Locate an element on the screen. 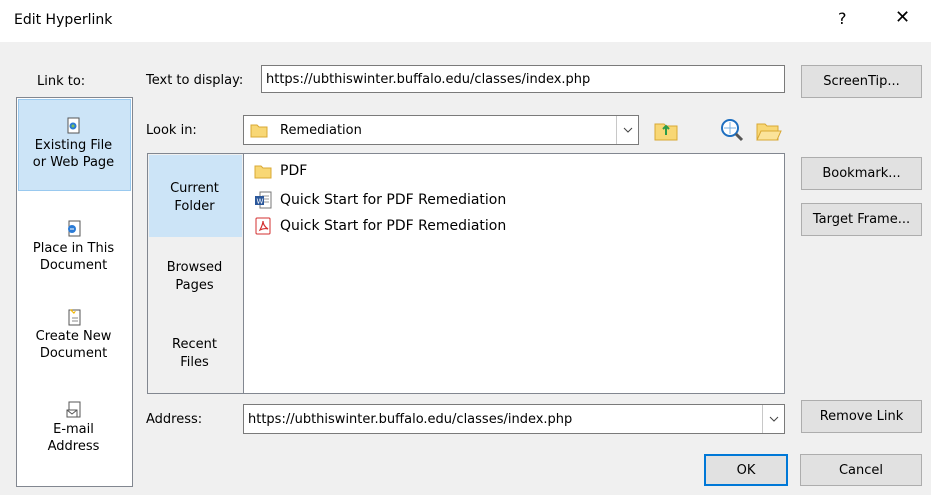 This screenshot has height=495, width=931. title-bar: Edit Hyperlink ? ✕ is located at coordinates (465, 21).